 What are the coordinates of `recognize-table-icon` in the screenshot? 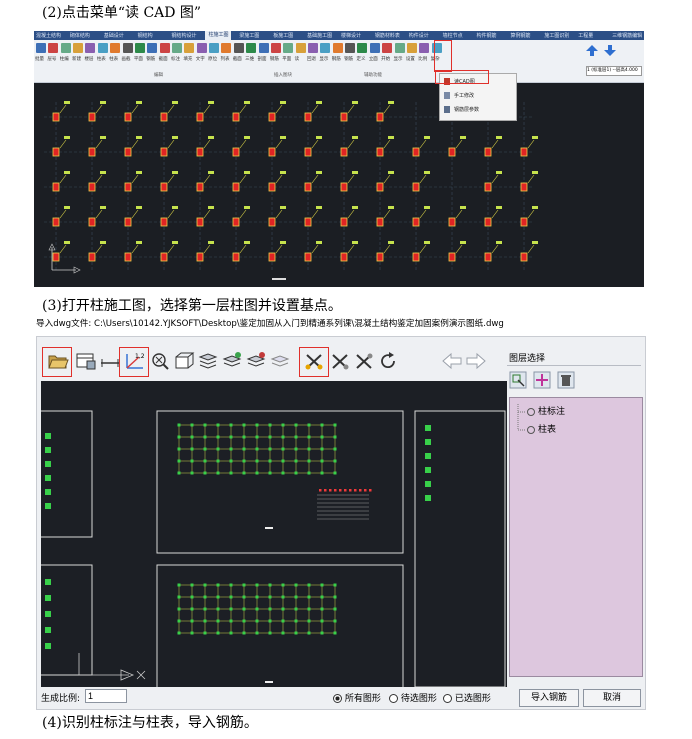 It's located at (340, 361).